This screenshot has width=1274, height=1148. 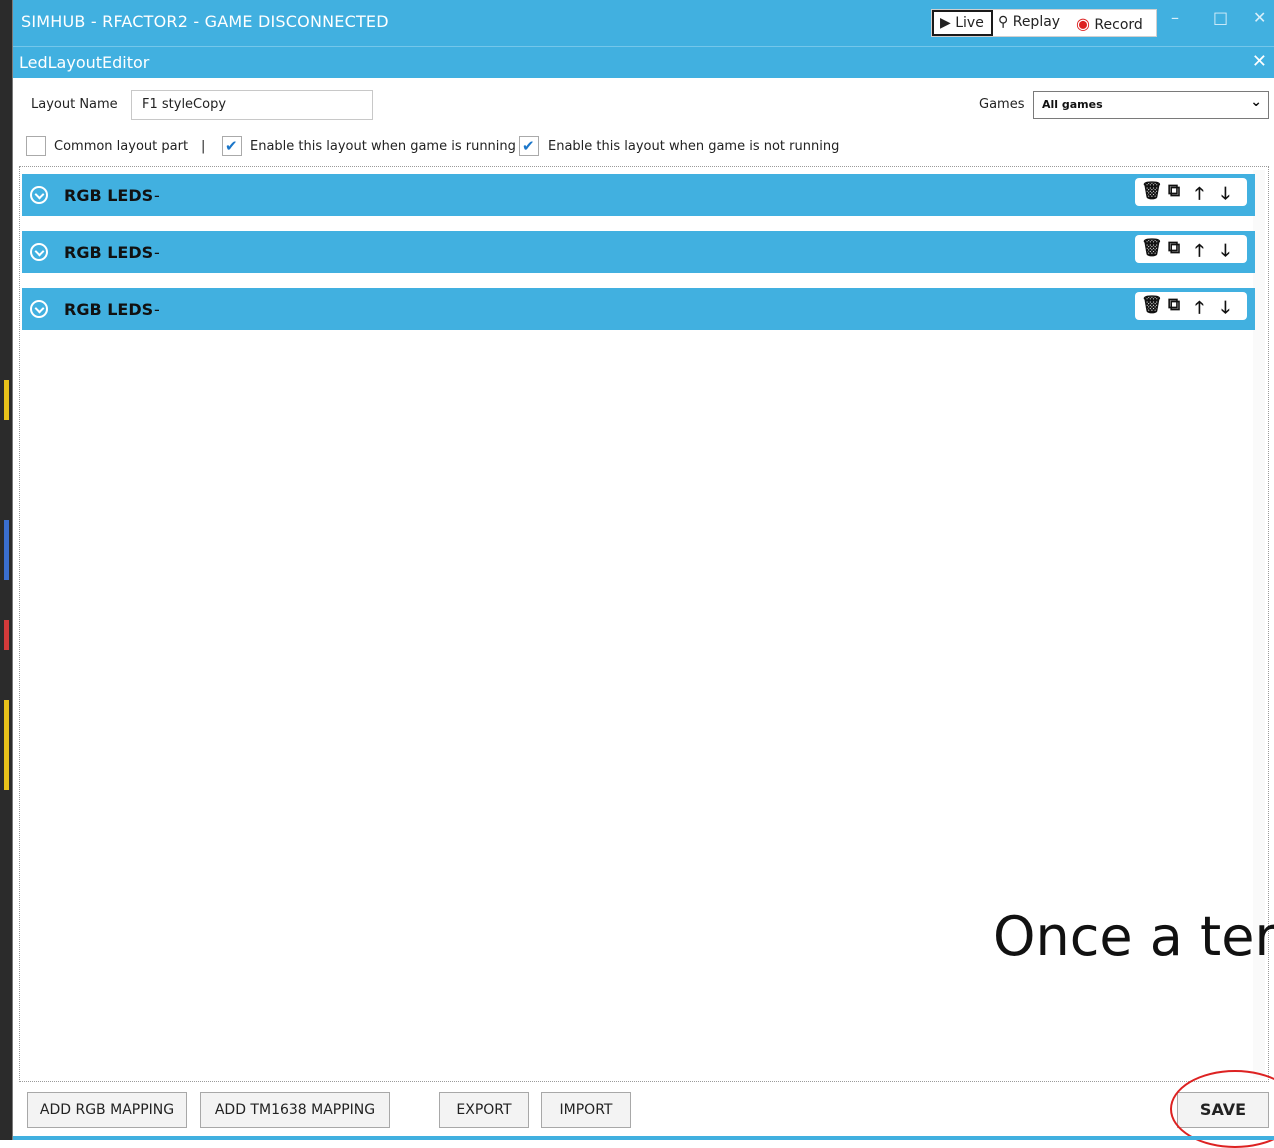 What do you see at coordinates (205, 21) in the screenshot?
I see `app-title: SIMHUB - RFACTOR2 - GAME DISCONNECTED` at bounding box center [205, 21].